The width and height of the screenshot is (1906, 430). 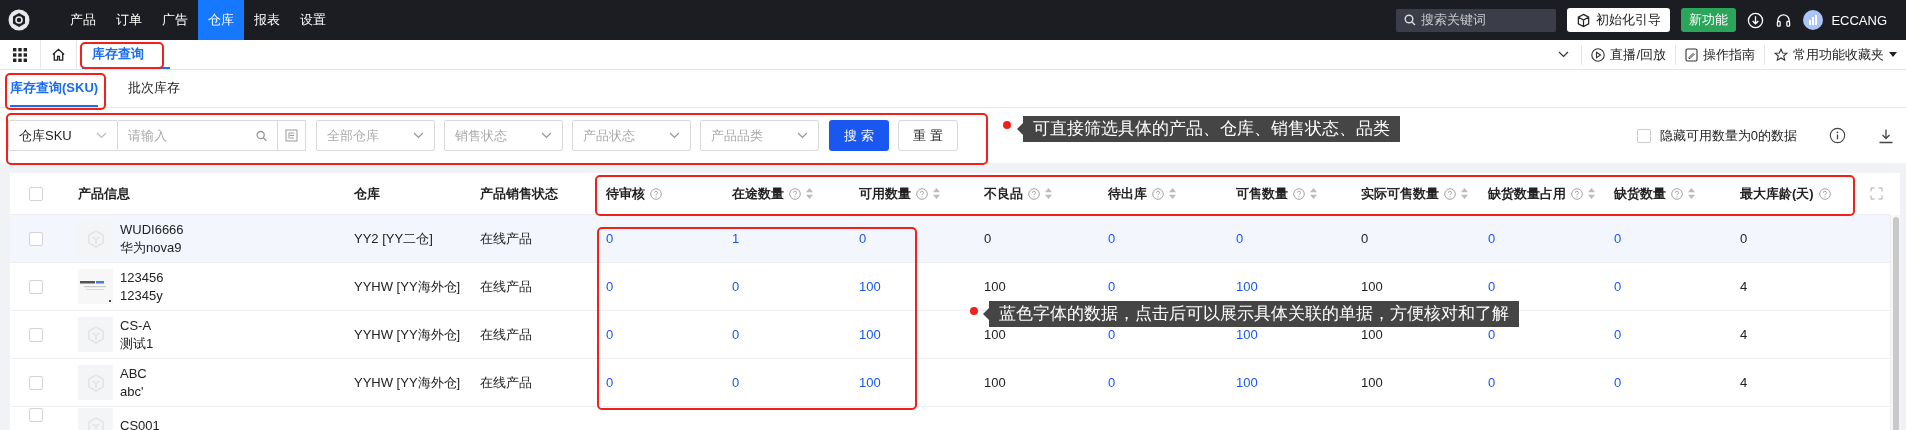 What do you see at coordinates (1584, 20) in the screenshot?
I see `cube-icon` at bounding box center [1584, 20].